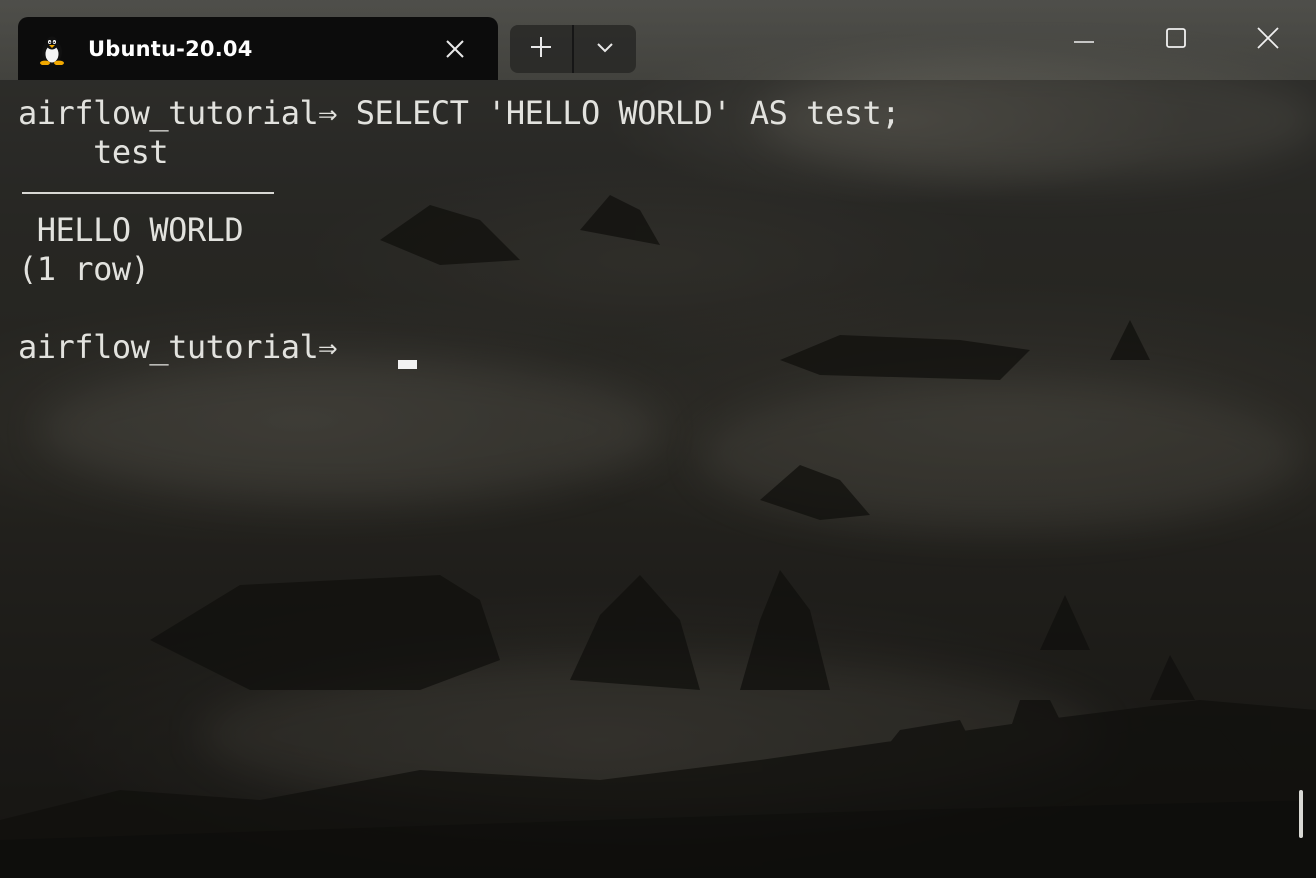 This screenshot has height=878, width=1316. What do you see at coordinates (407, 364) in the screenshot?
I see `text-cursor` at bounding box center [407, 364].